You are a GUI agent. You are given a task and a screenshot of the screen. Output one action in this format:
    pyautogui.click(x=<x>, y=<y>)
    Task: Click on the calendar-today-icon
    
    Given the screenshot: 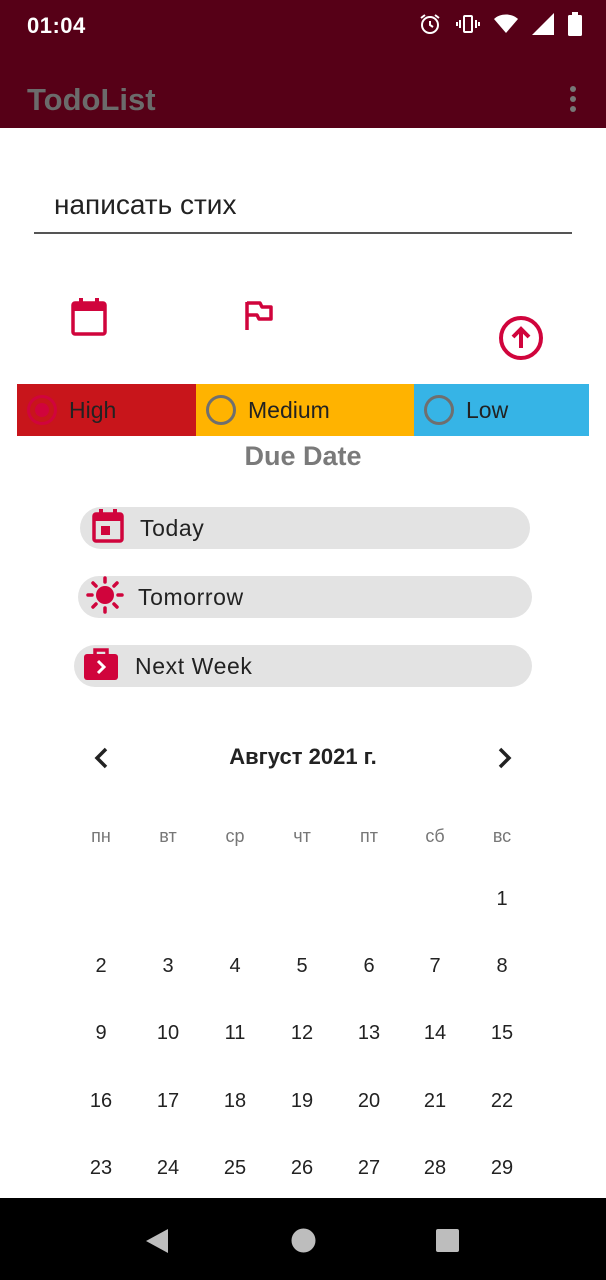 What is the action you would take?
    pyautogui.click(x=108, y=528)
    